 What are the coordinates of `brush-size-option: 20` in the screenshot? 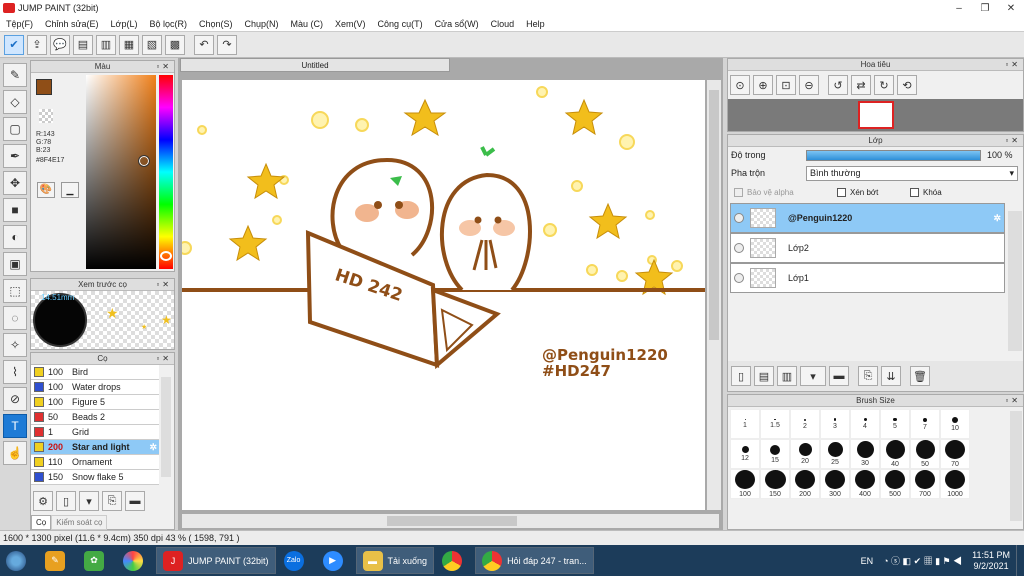 It's located at (805, 454).